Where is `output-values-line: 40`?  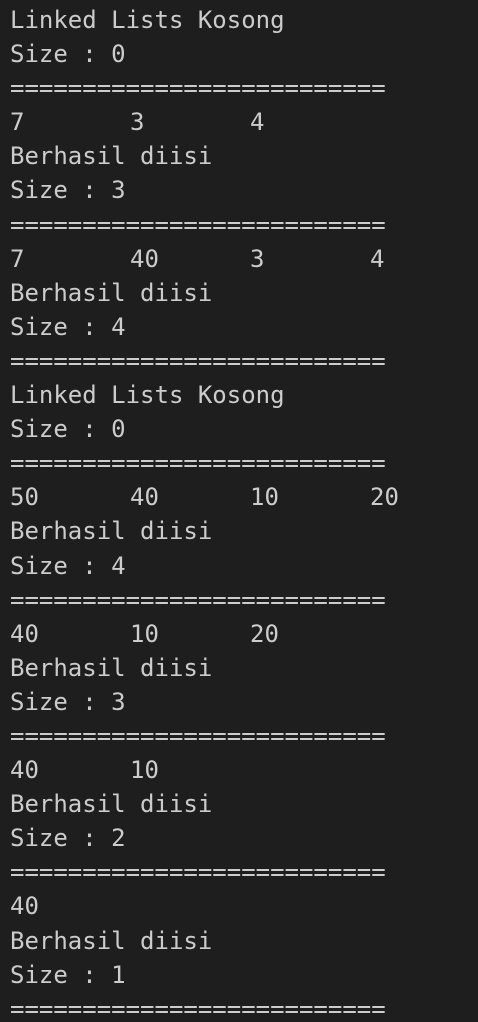 output-values-line: 40 is located at coordinates (244, 906).